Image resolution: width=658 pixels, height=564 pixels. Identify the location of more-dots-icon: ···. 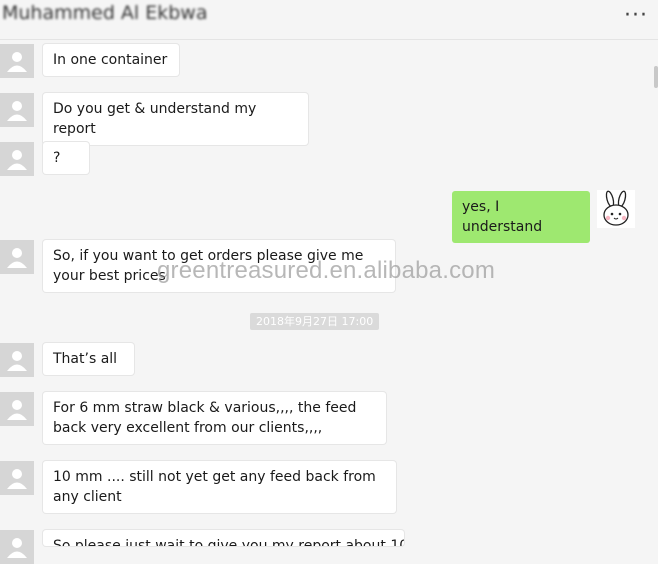
(636, 15).